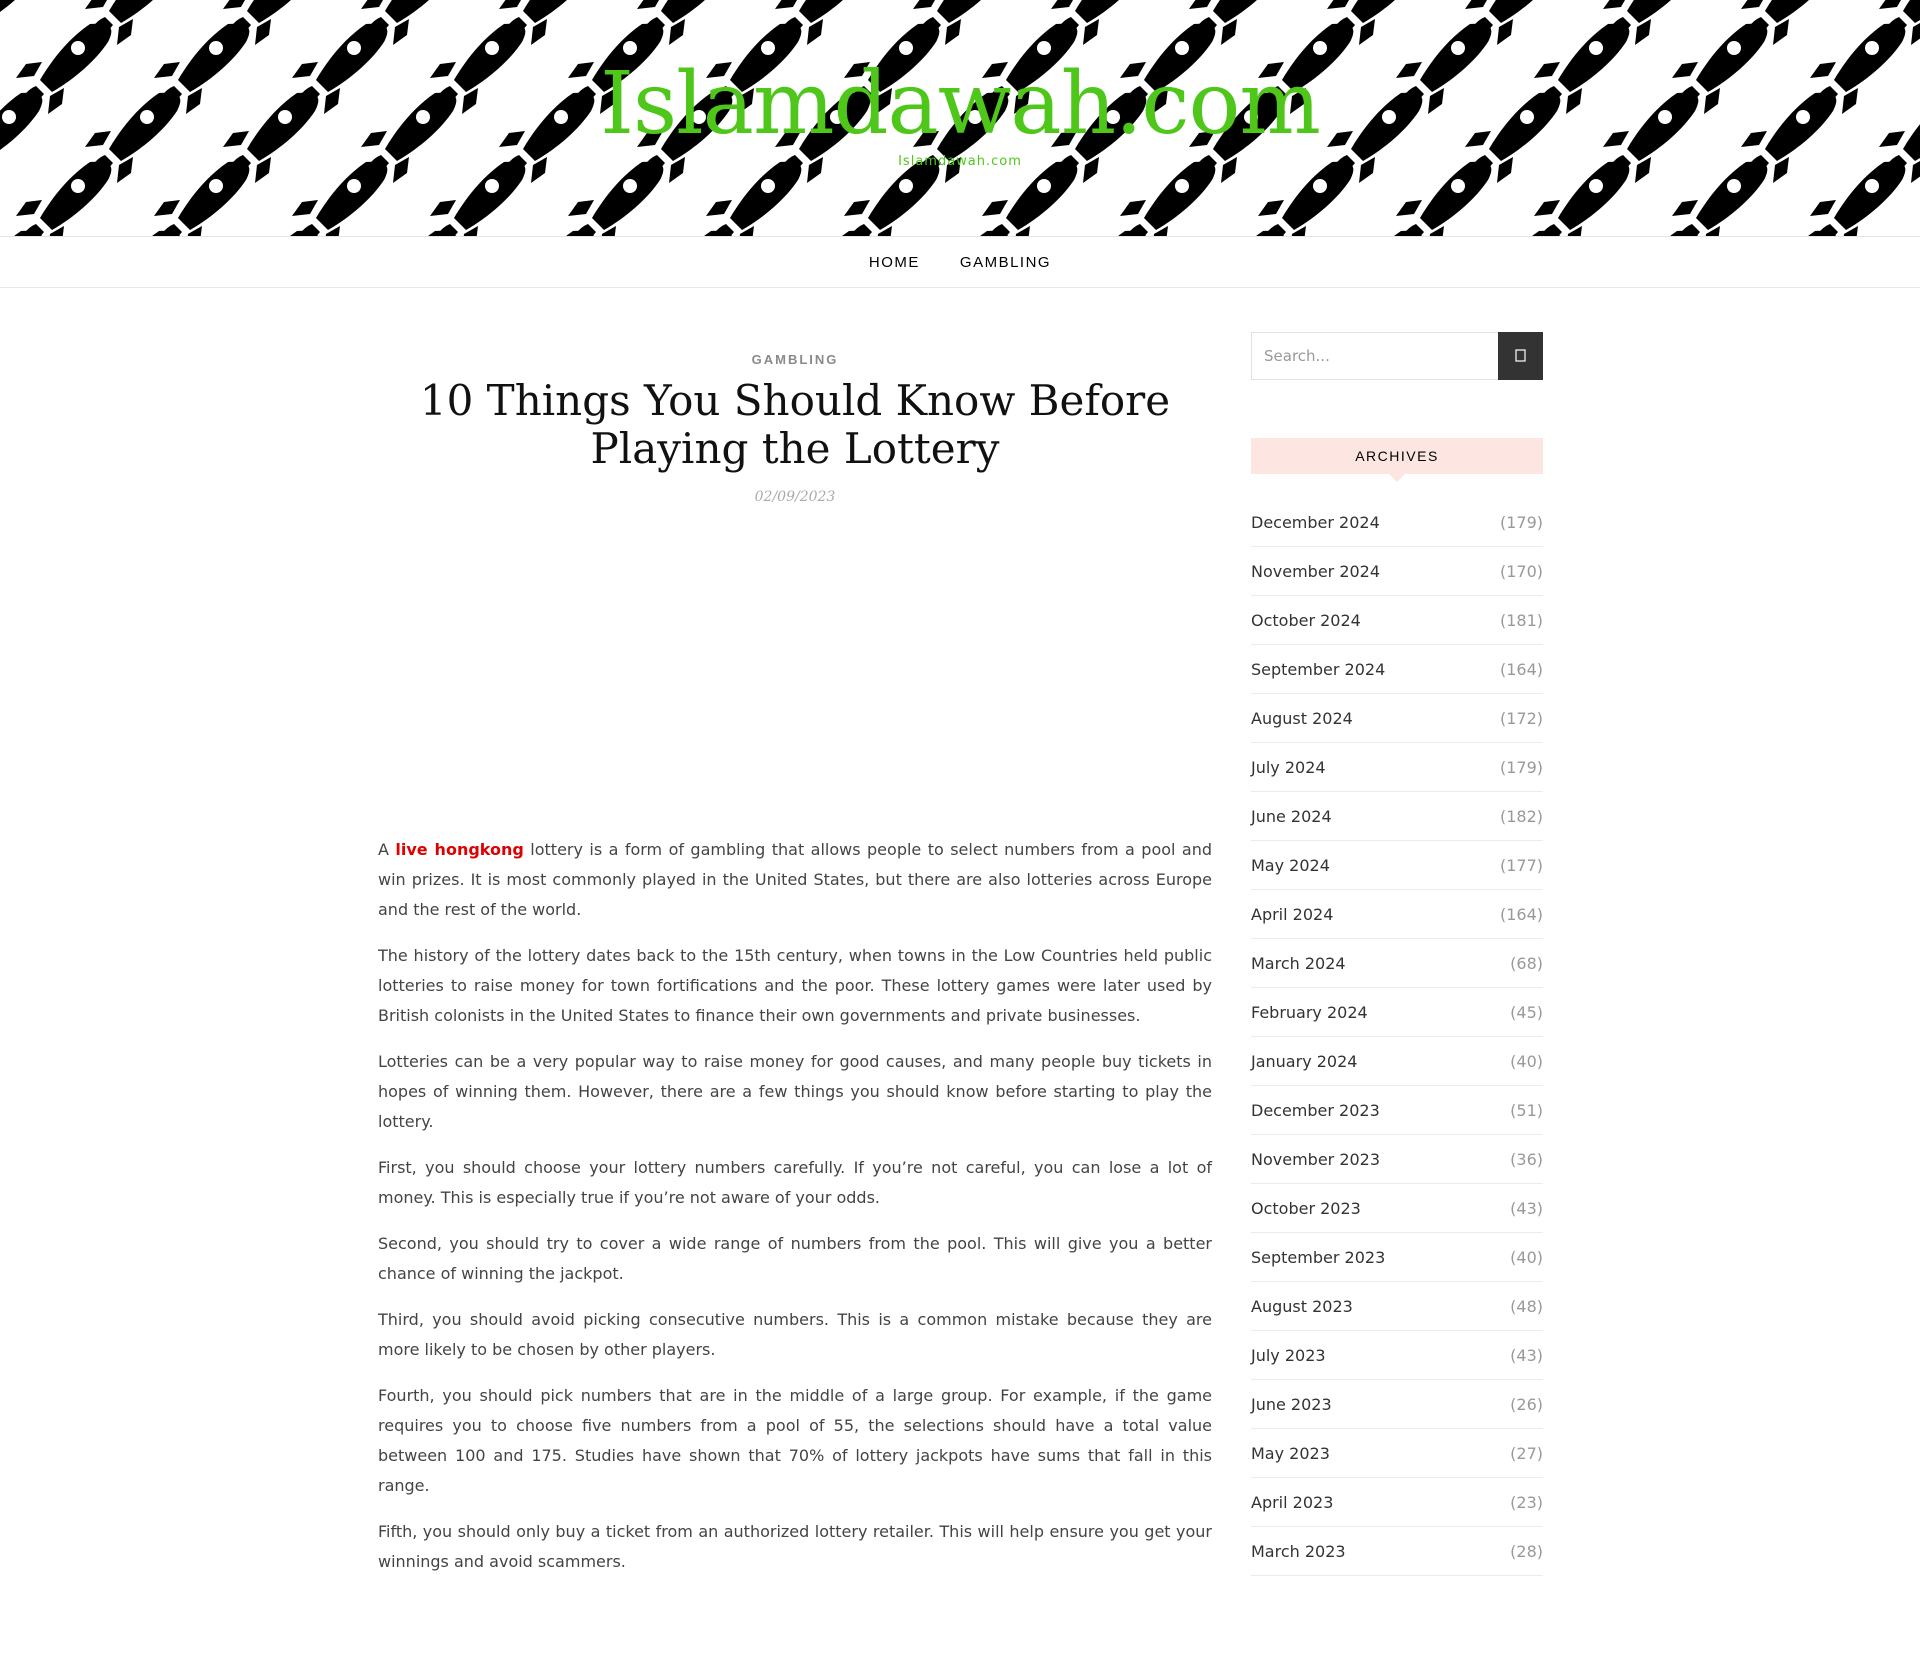 This screenshot has width=1920, height=1670. Describe the element at coordinates (1521, 620) in the screenshot. I see `archive-count: (181)` at that location.